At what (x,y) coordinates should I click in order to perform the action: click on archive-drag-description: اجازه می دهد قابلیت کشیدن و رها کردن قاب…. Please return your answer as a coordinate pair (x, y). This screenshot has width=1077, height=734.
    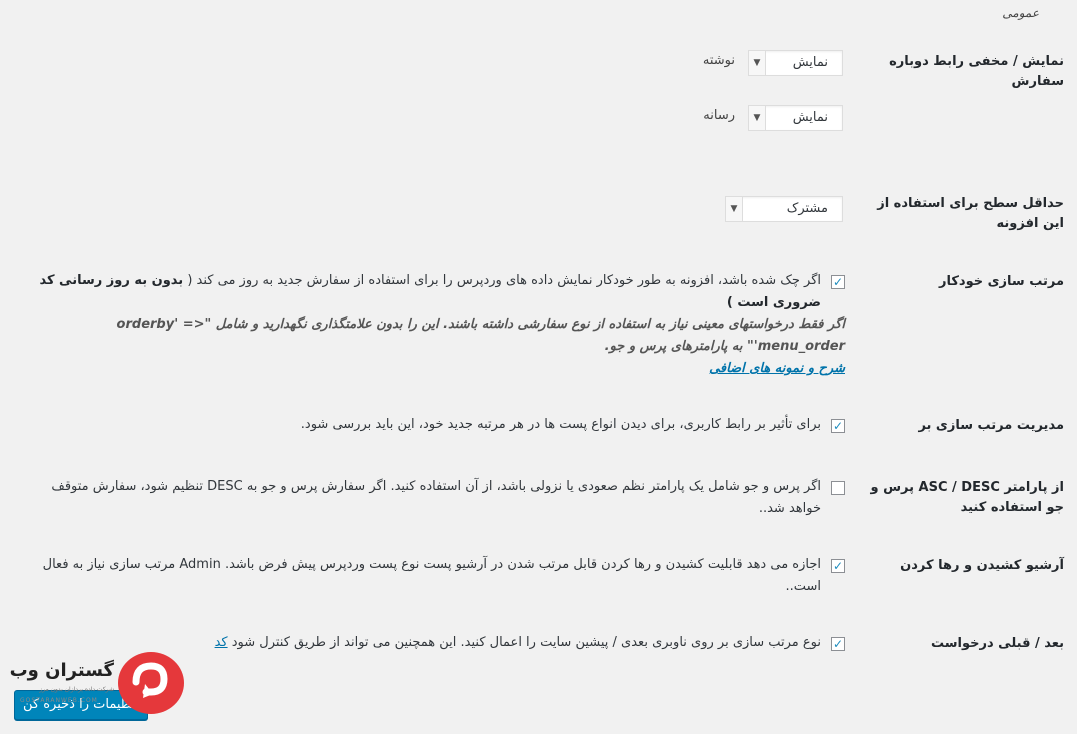
    Looking at the image, I should click on (431, 575).